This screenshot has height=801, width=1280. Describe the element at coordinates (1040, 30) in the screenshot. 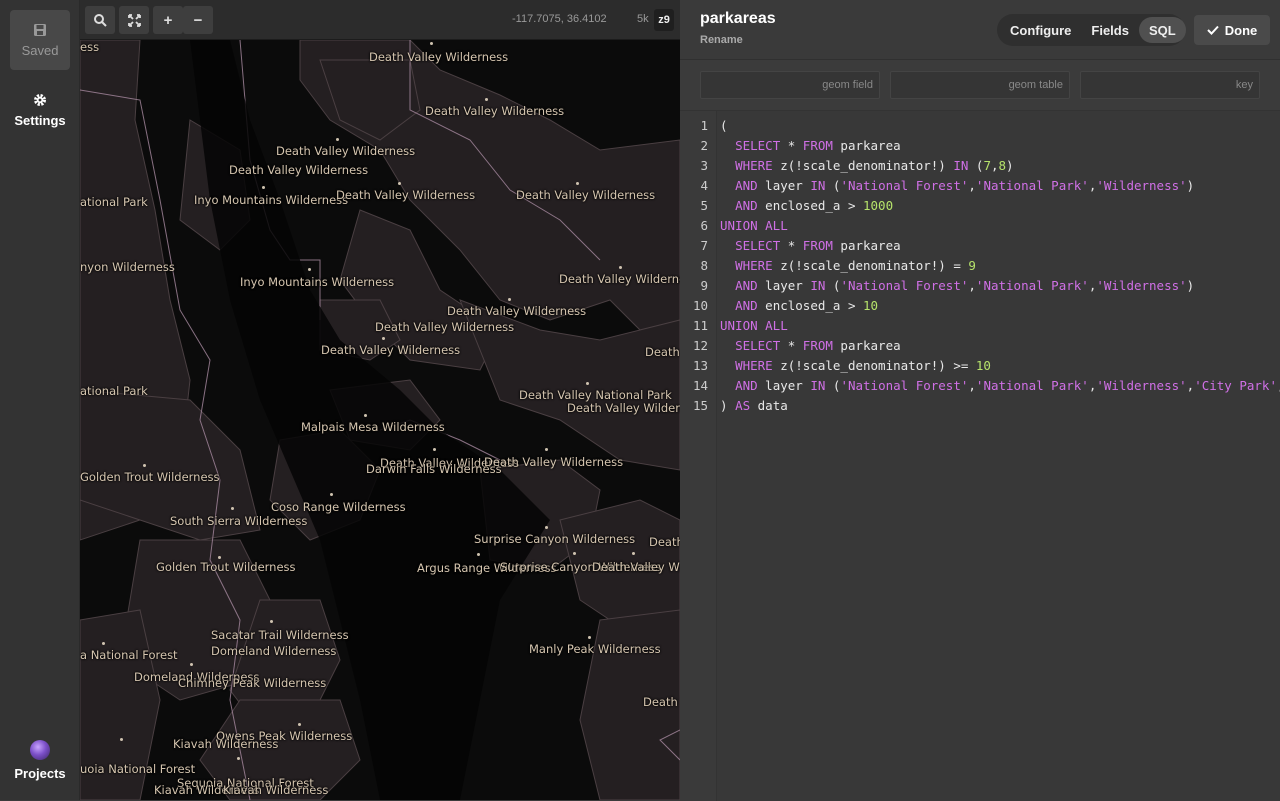

I see `tab-configure: Configure` at that location.